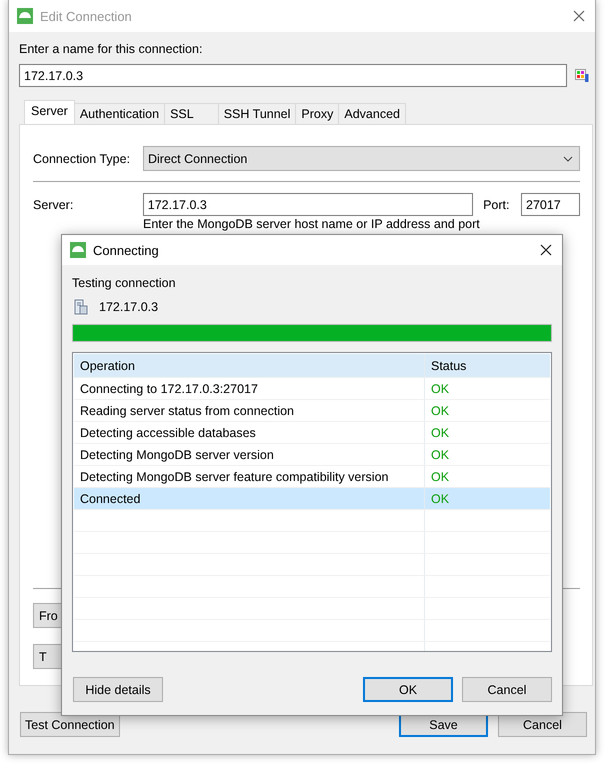  What do you see at coordinates (550, 204) in the screenshot?
I see `port-field: 27017` at bounding box center [550, 204].